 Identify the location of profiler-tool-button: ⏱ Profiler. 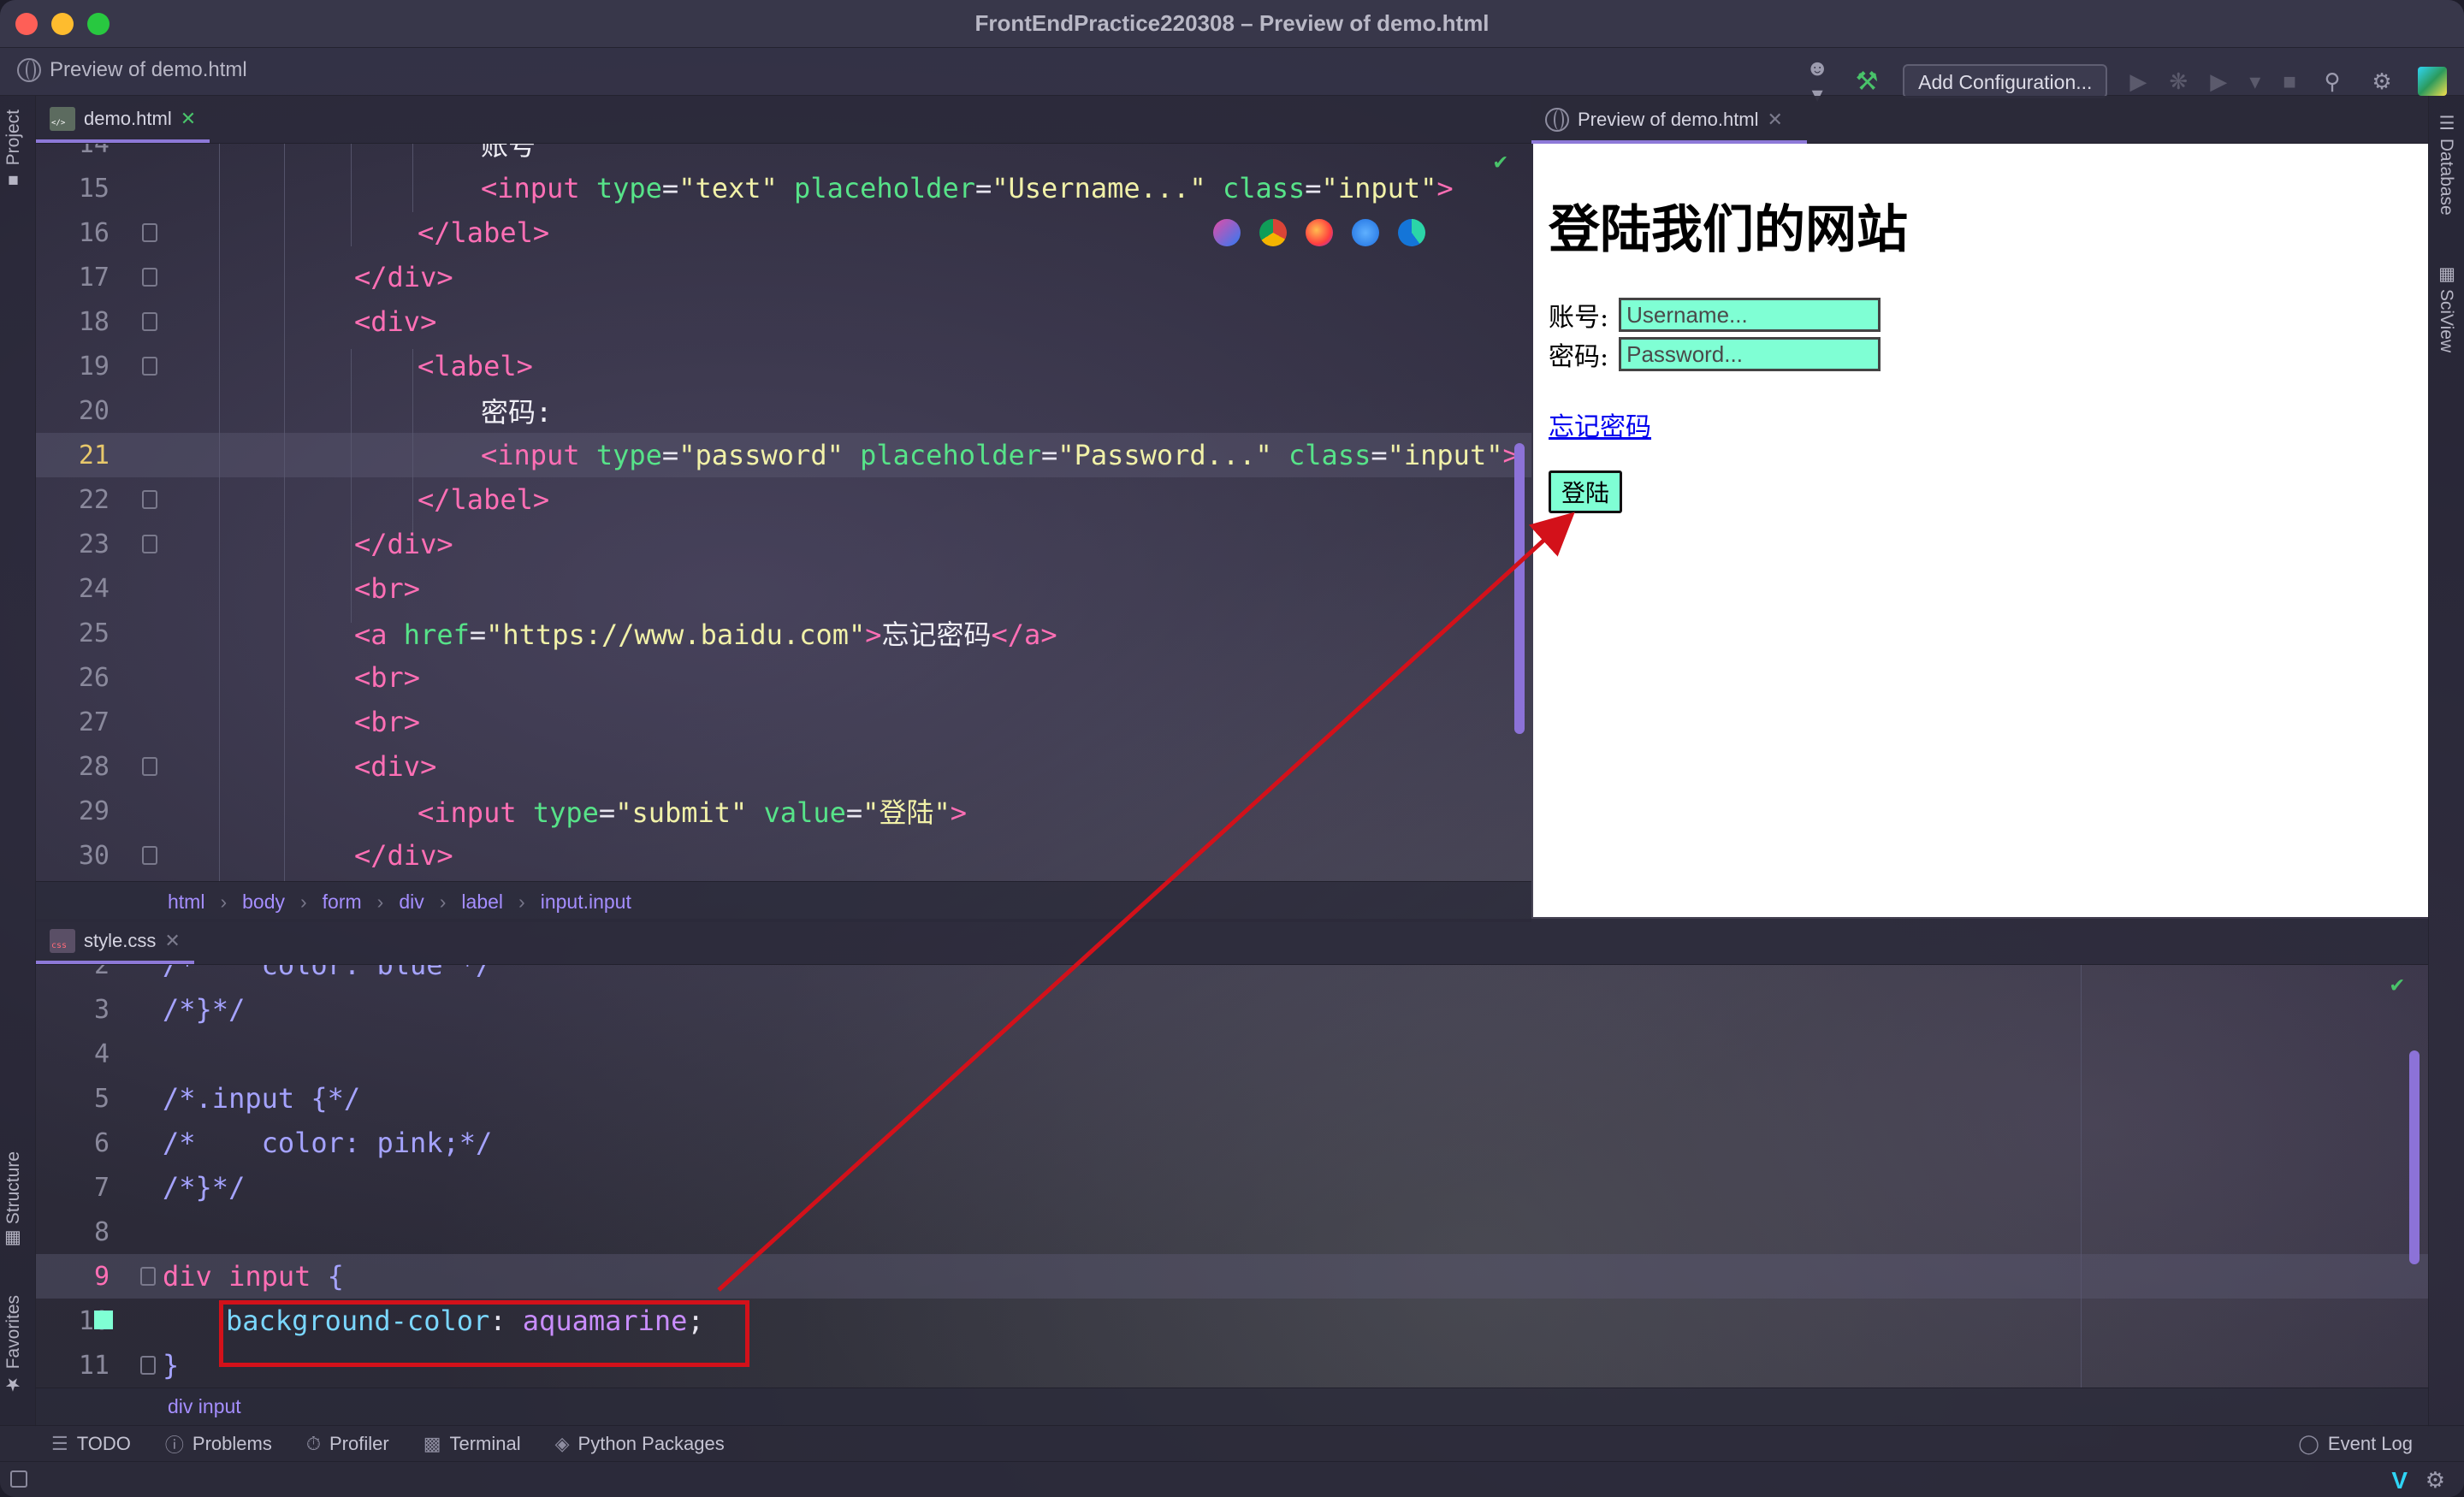
(347, 1444).